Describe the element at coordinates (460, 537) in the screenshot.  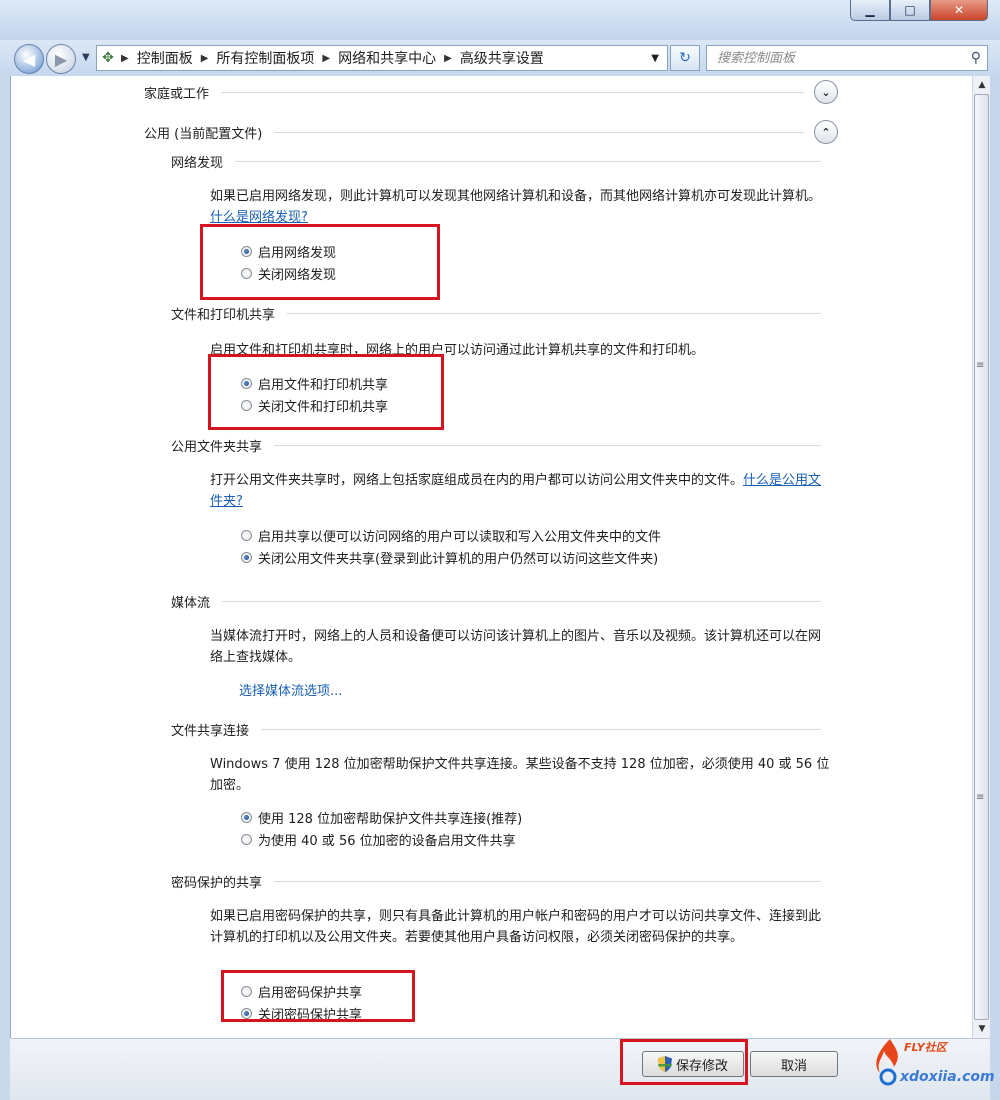
I see `option-label: 启用共享以便可以访问网络的用户可以读取和写入公用文件夹中的文件` at that location.